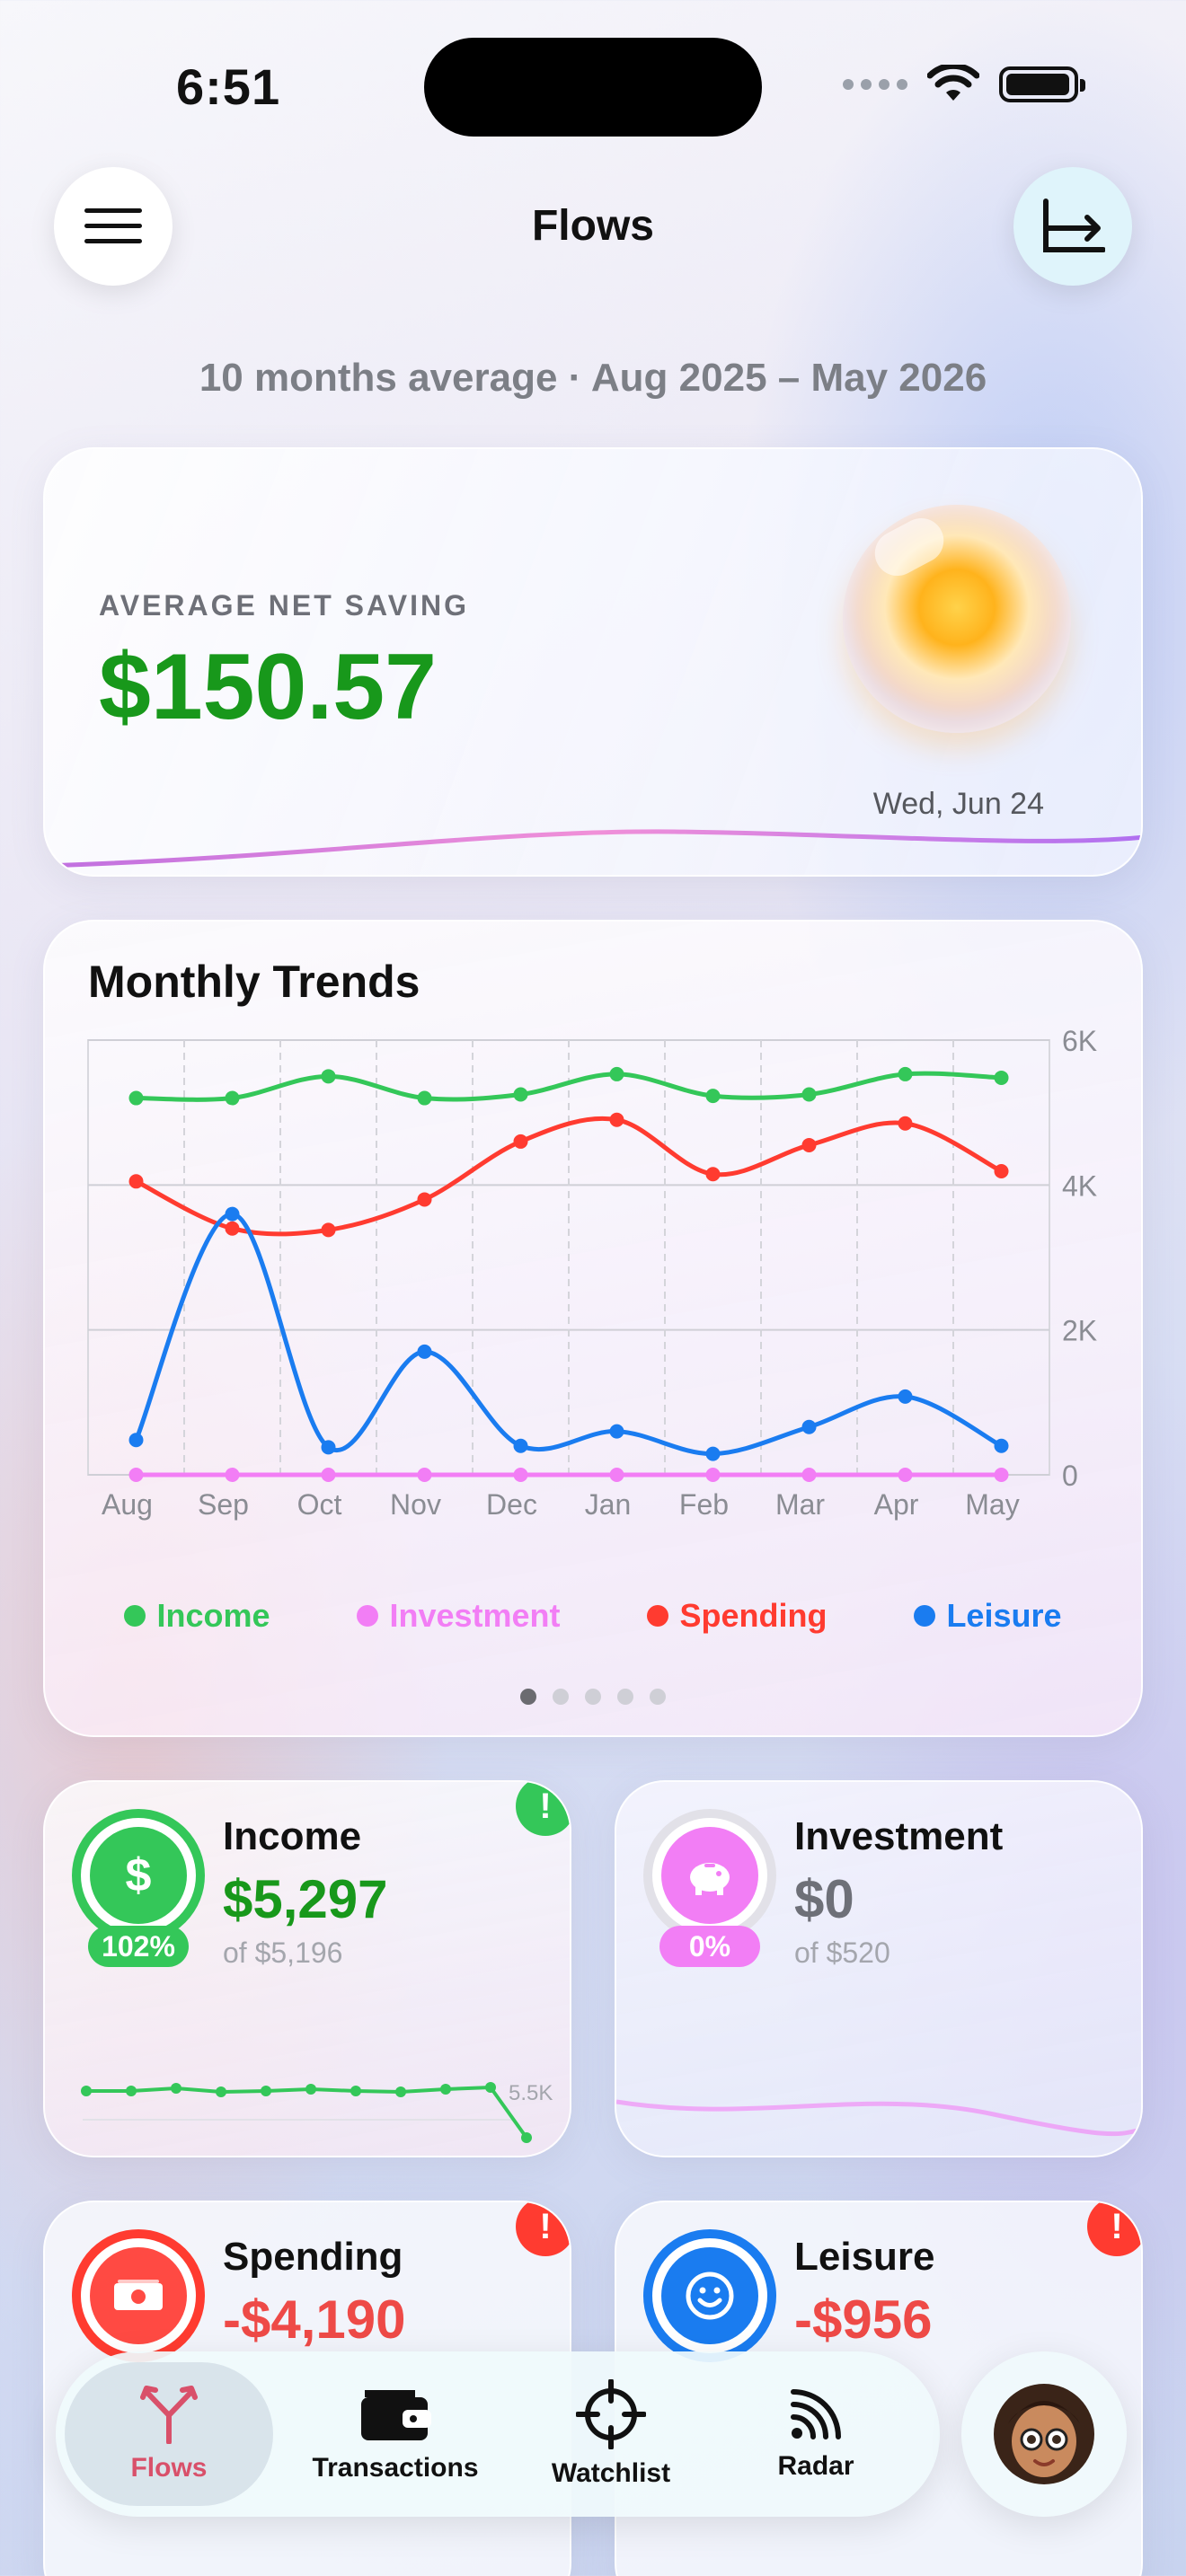 The image size is (1186, 2576). What do you see at coordinates (863, 2319) in the screenshot?
I see `leisure-value: -$956` at bounding box center [863, 2319].